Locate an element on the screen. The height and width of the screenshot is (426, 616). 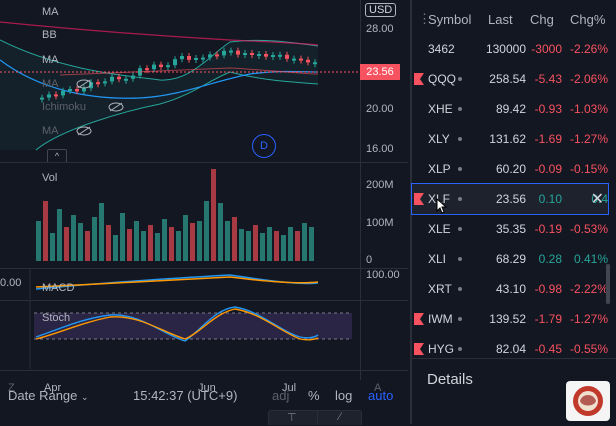
volume-bars is located at coordinates (175, 215).